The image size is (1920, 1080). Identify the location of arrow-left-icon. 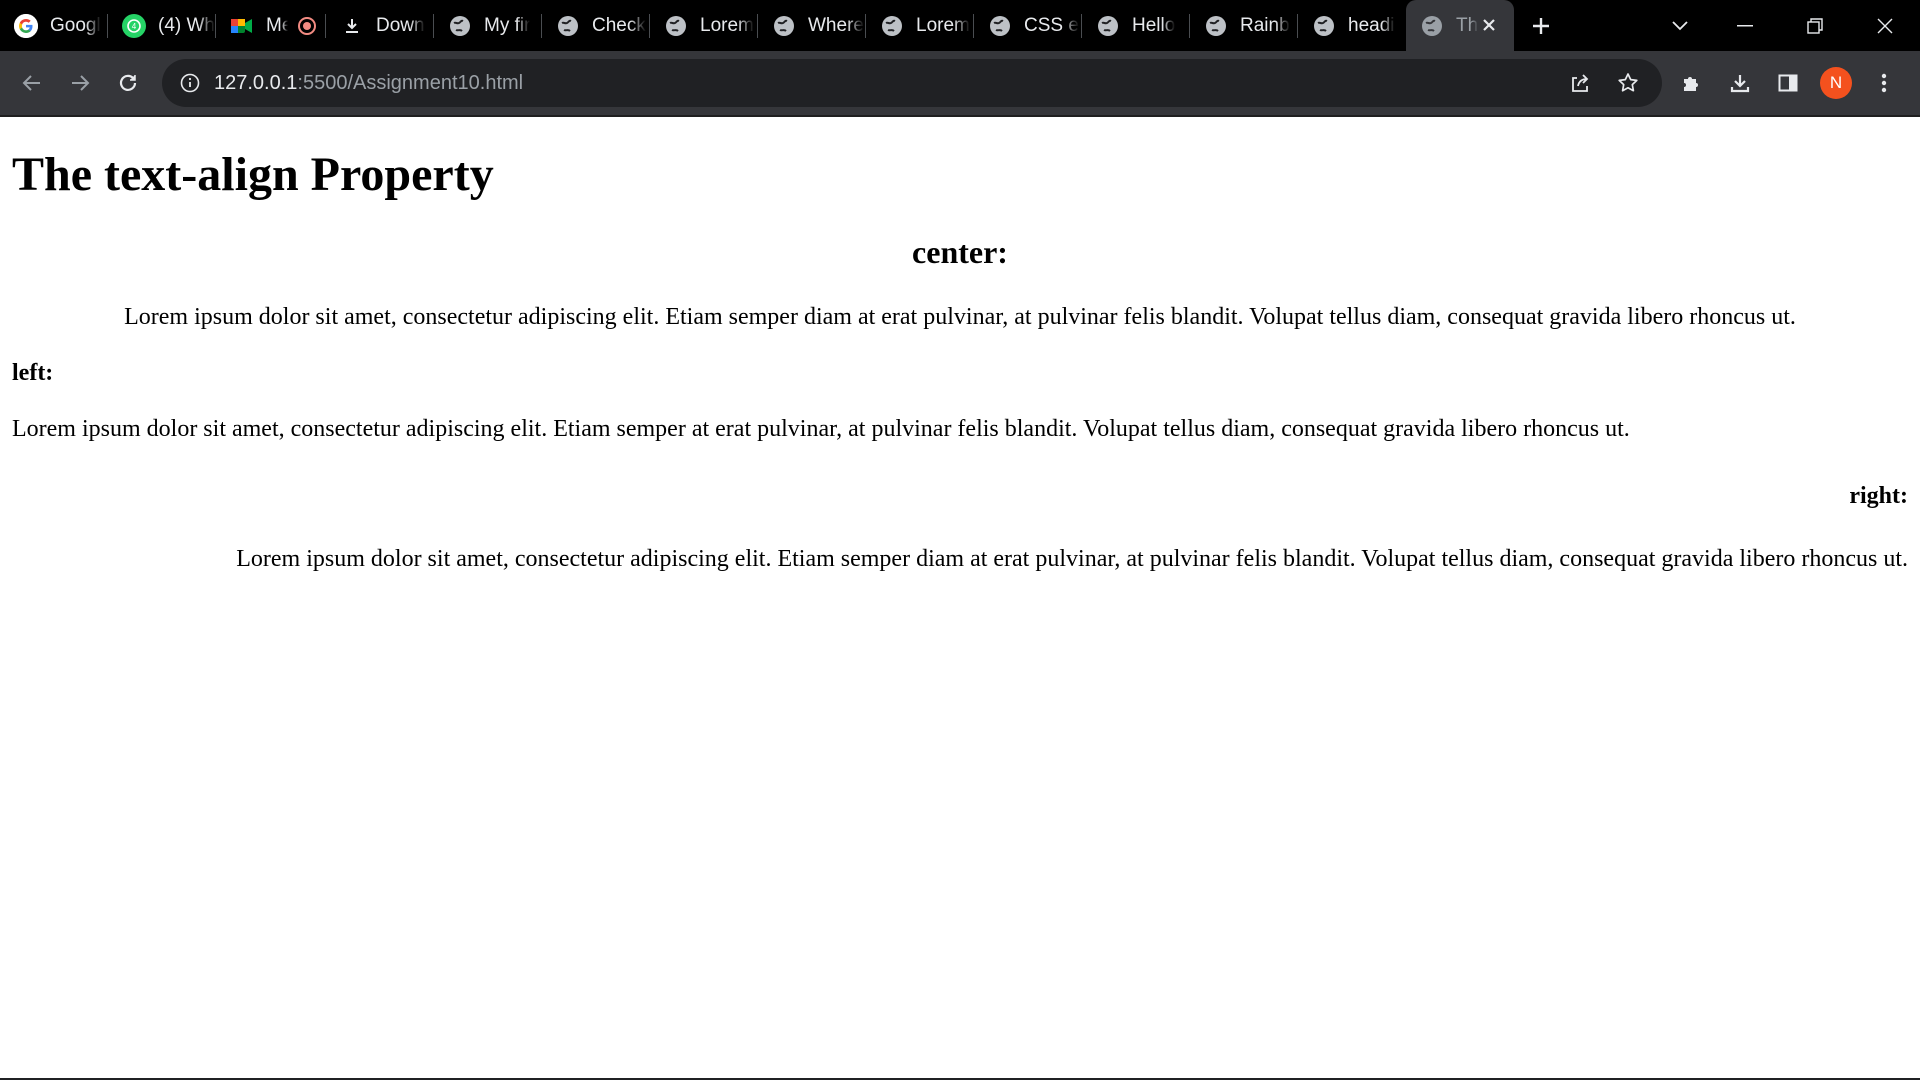
(31, 83).